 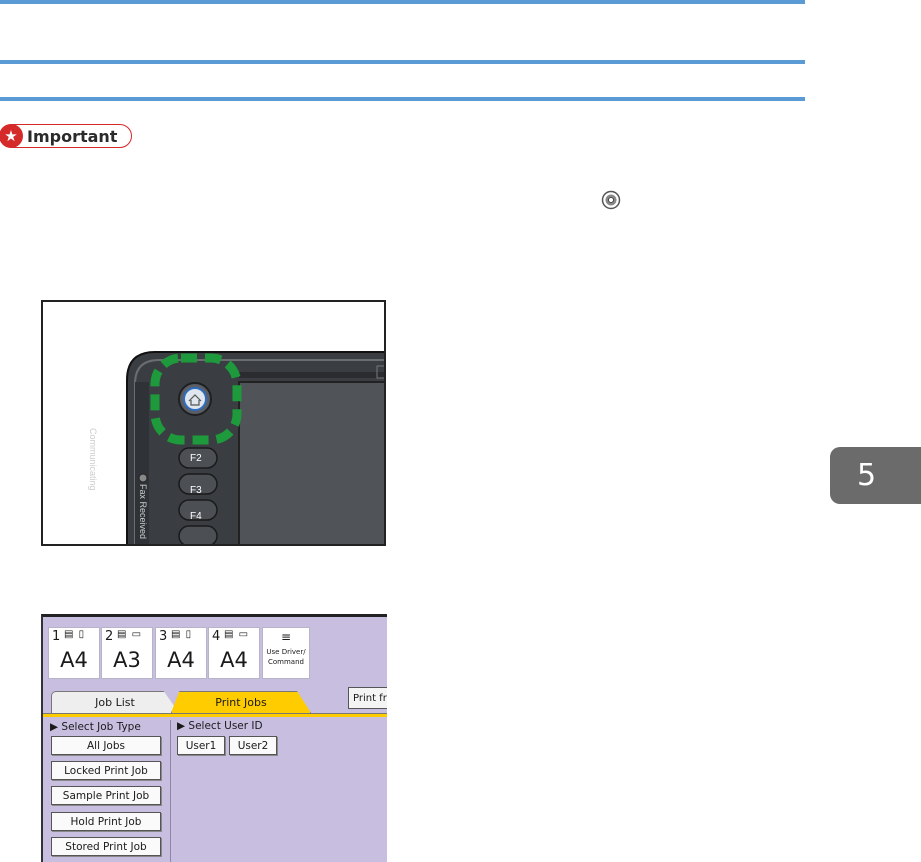 I want to click on header-rule-bottom, so click(x=402, y=99).